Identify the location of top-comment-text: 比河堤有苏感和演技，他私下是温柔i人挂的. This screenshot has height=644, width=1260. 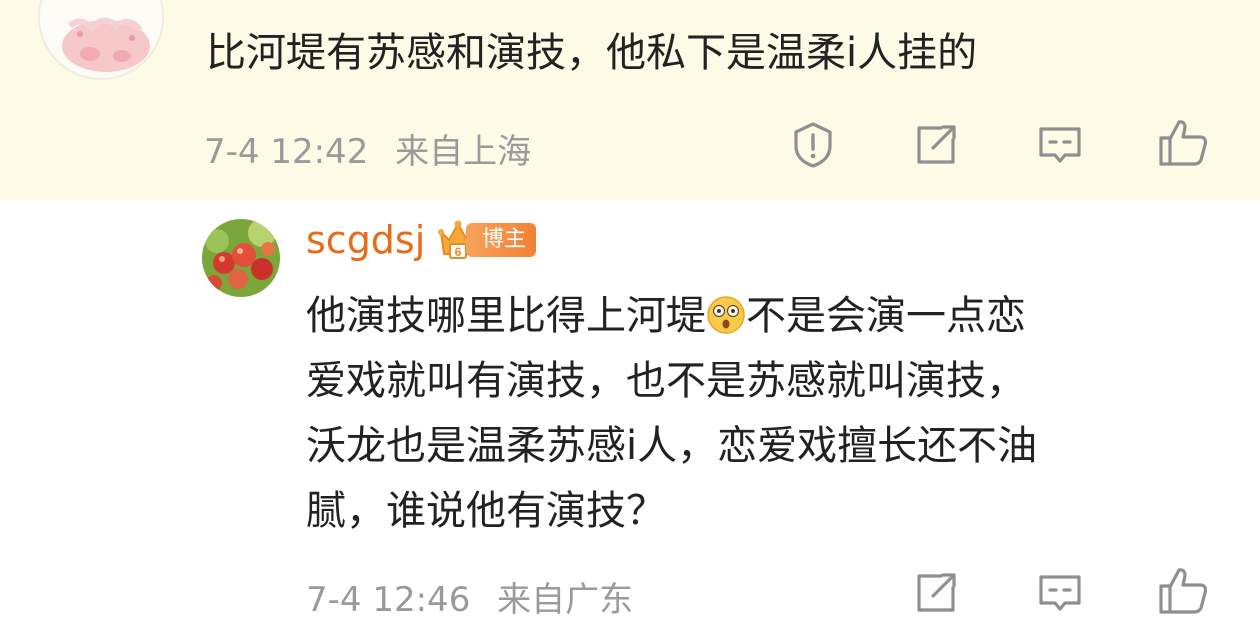
(592, 53).